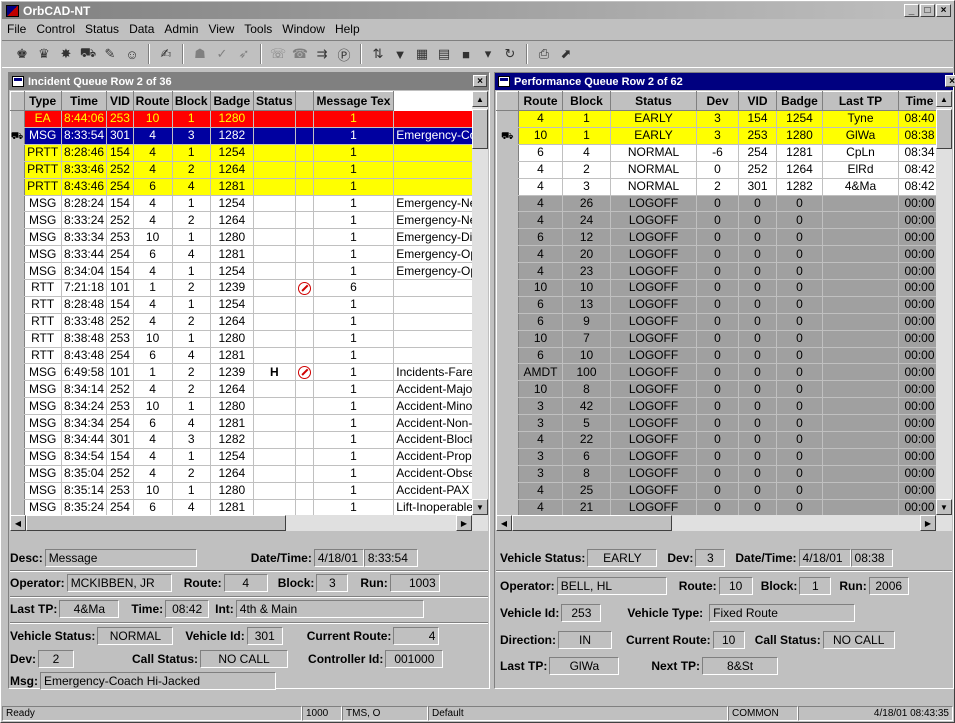 Image resolution: width=955 pixels, height=723 pixels. I want to click on performance-col-header: Dev, so click(717, 101).